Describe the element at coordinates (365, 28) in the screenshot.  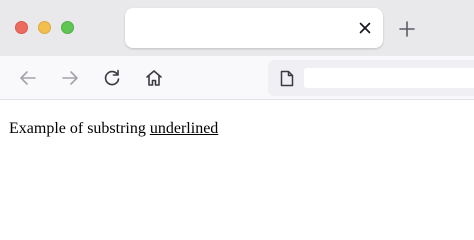
I see `close-icon` at that location.